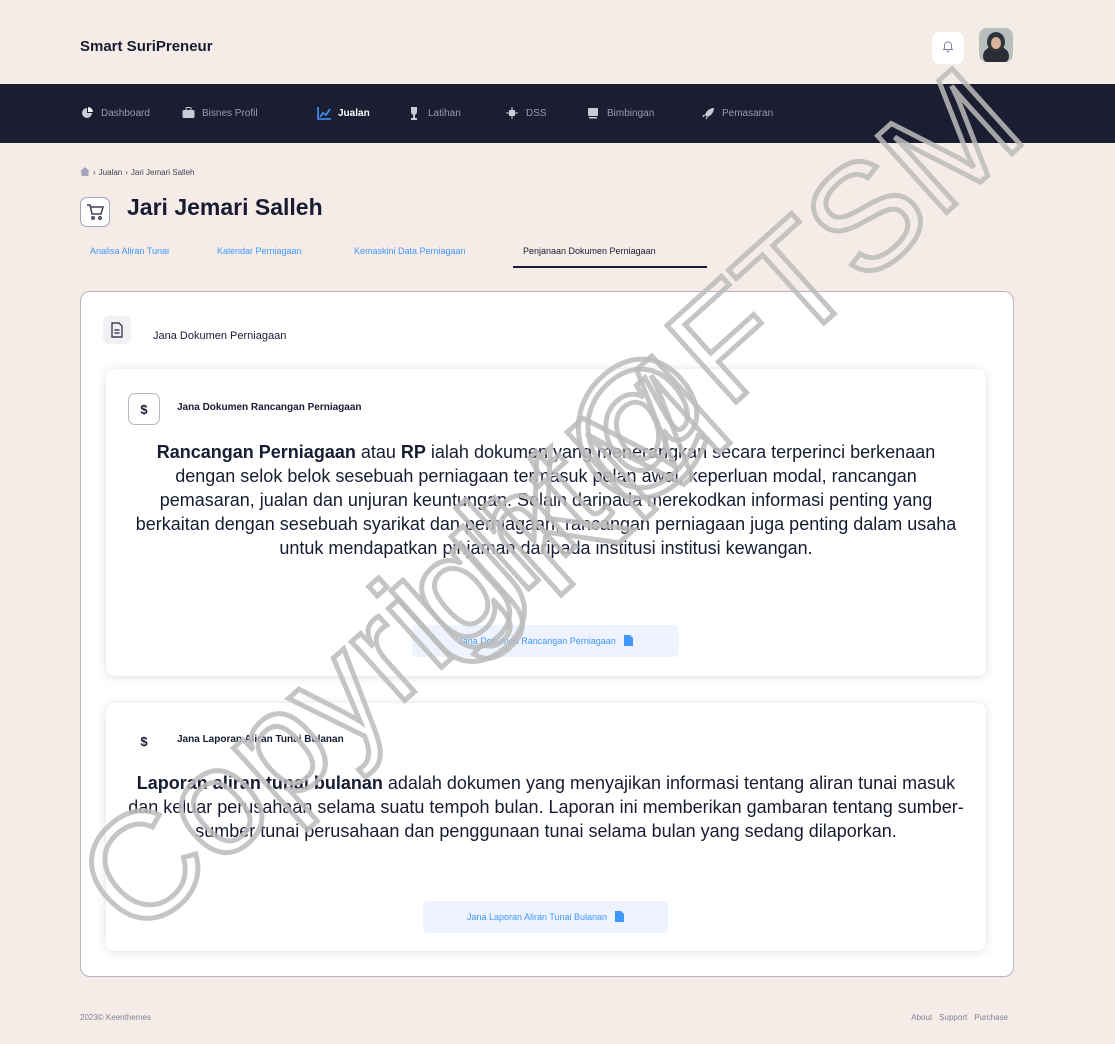  I want to click on brand-title: Smart SuriPreneur, so click(146, 46).